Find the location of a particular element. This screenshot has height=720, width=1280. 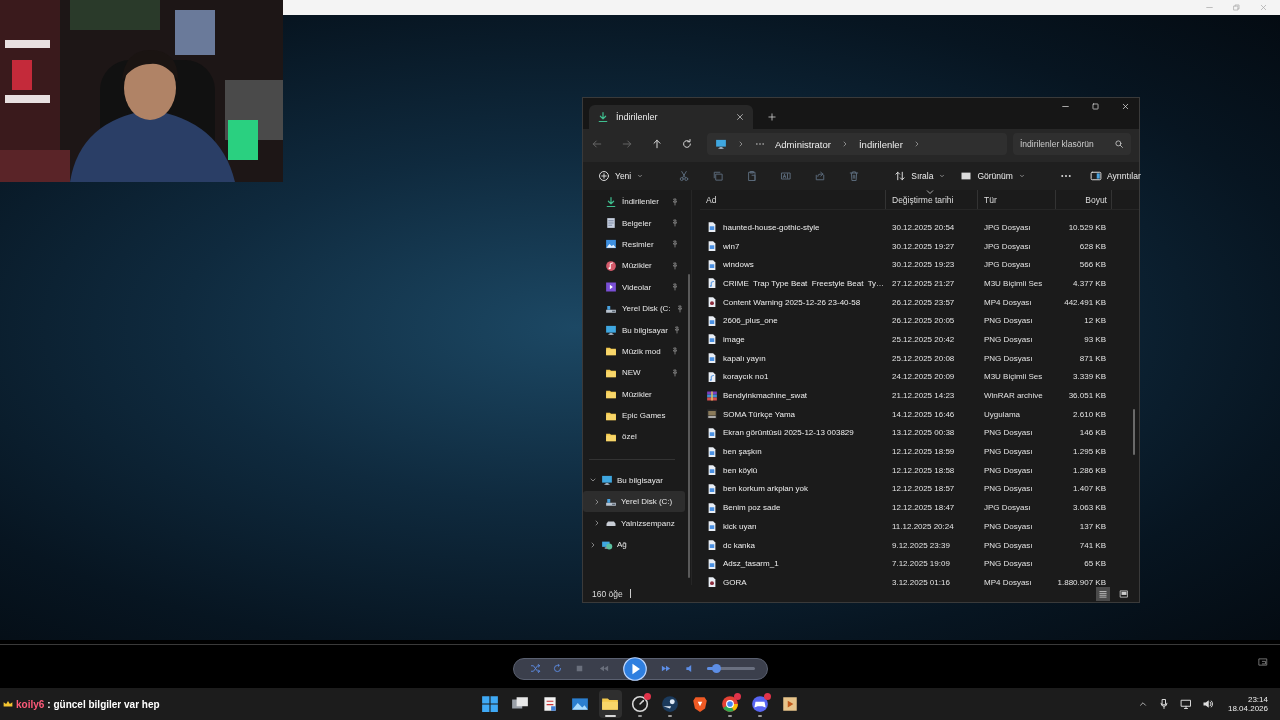

play-icon is located at coordinates (634, 668).